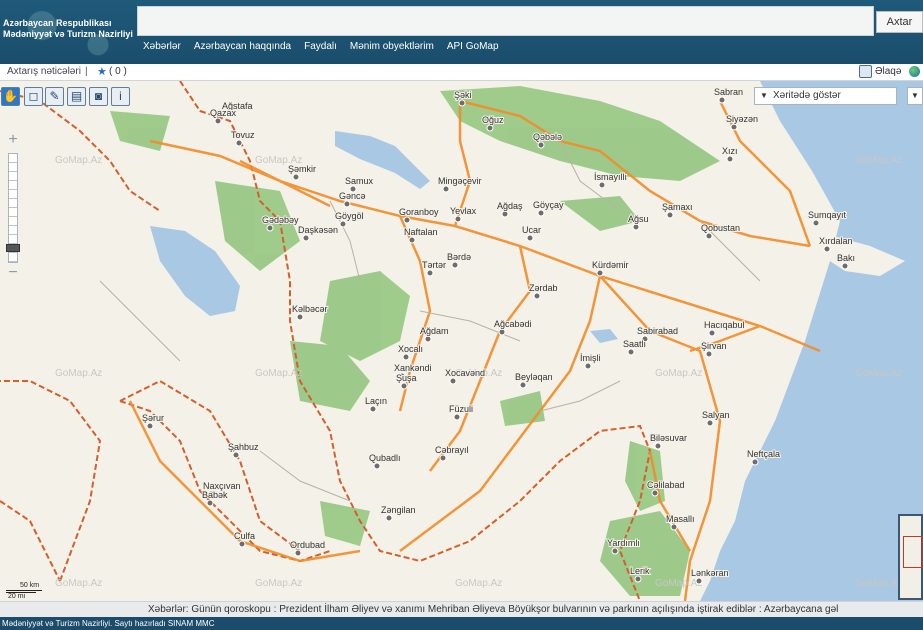 The height and width of the screenshot is (630, 923). What do you see at coordinates (668, 438) in the screenshot?
I see `city-label: Biləsuvar` at bounding box center [668, 438].